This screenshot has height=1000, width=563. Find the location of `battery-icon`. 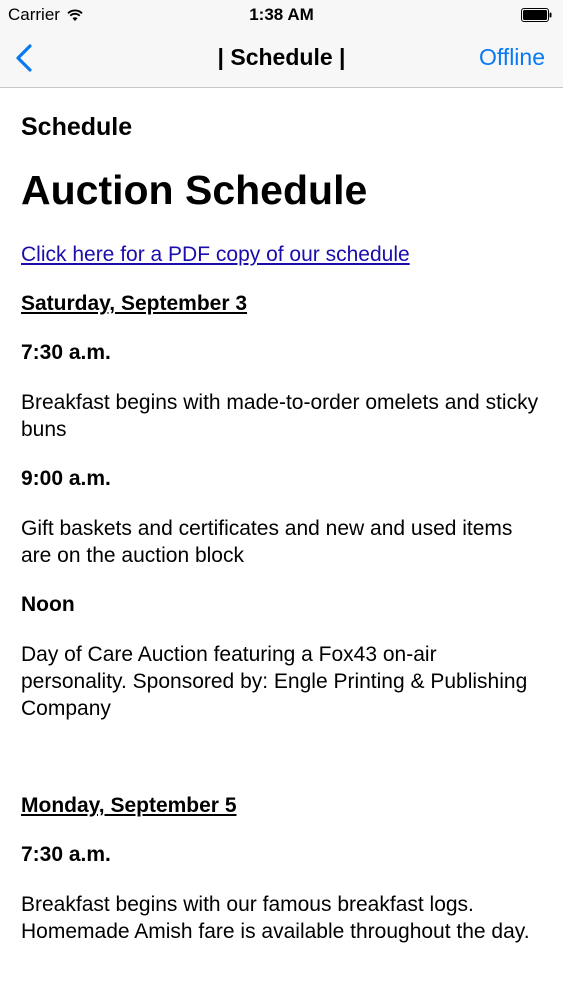

battery-icon is located at coordinates (536, 15).